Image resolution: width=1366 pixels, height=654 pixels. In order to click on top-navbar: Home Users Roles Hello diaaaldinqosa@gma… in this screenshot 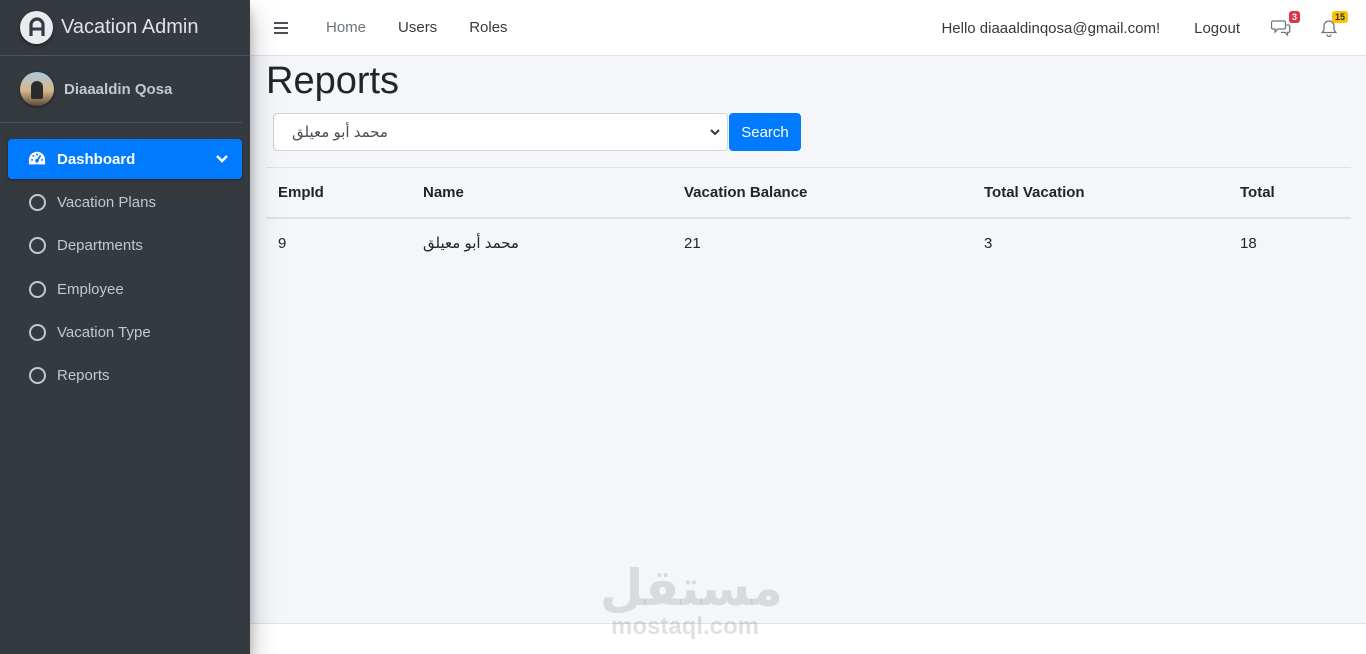, I will do `click(808, 28)`.